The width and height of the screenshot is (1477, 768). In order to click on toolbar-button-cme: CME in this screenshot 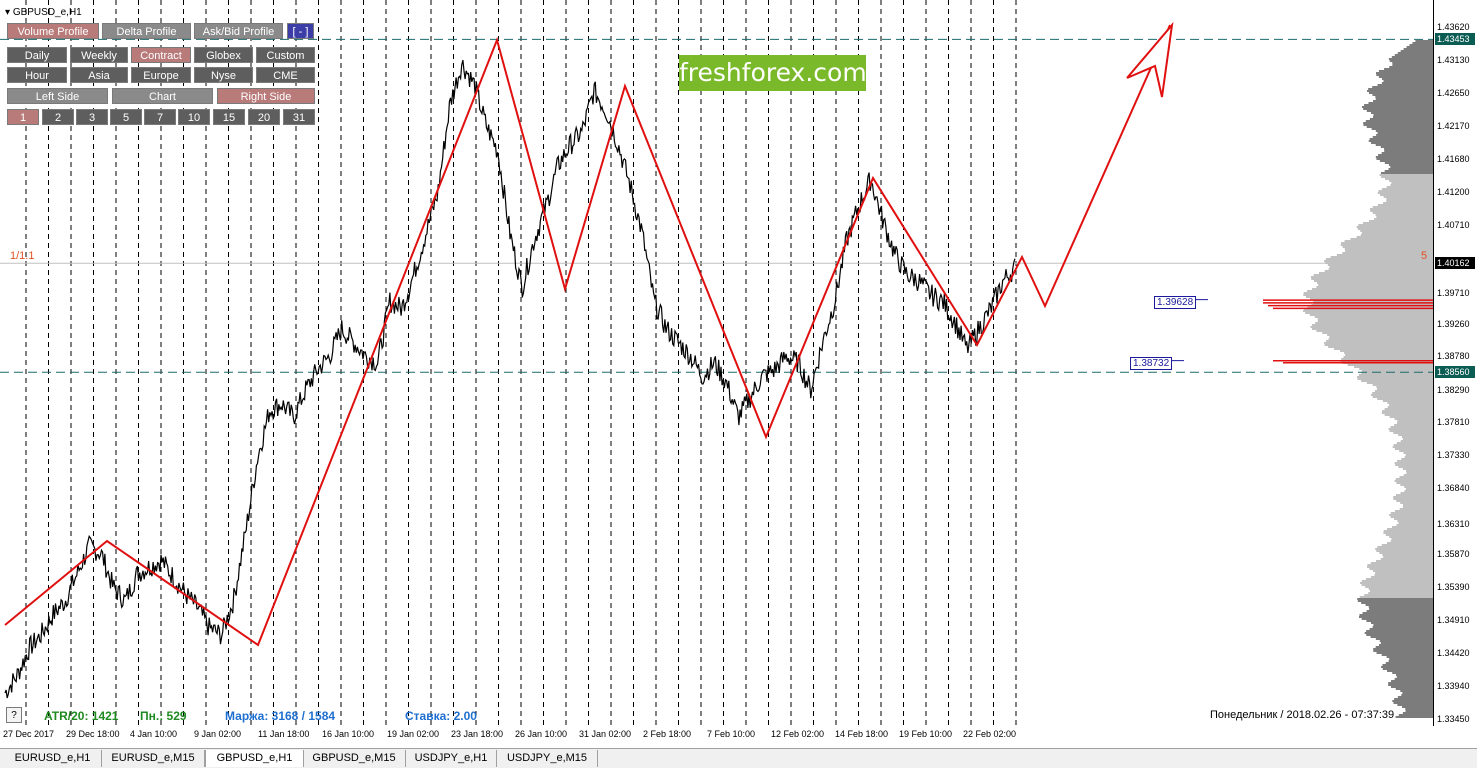, I will do `click(285, 75)`.